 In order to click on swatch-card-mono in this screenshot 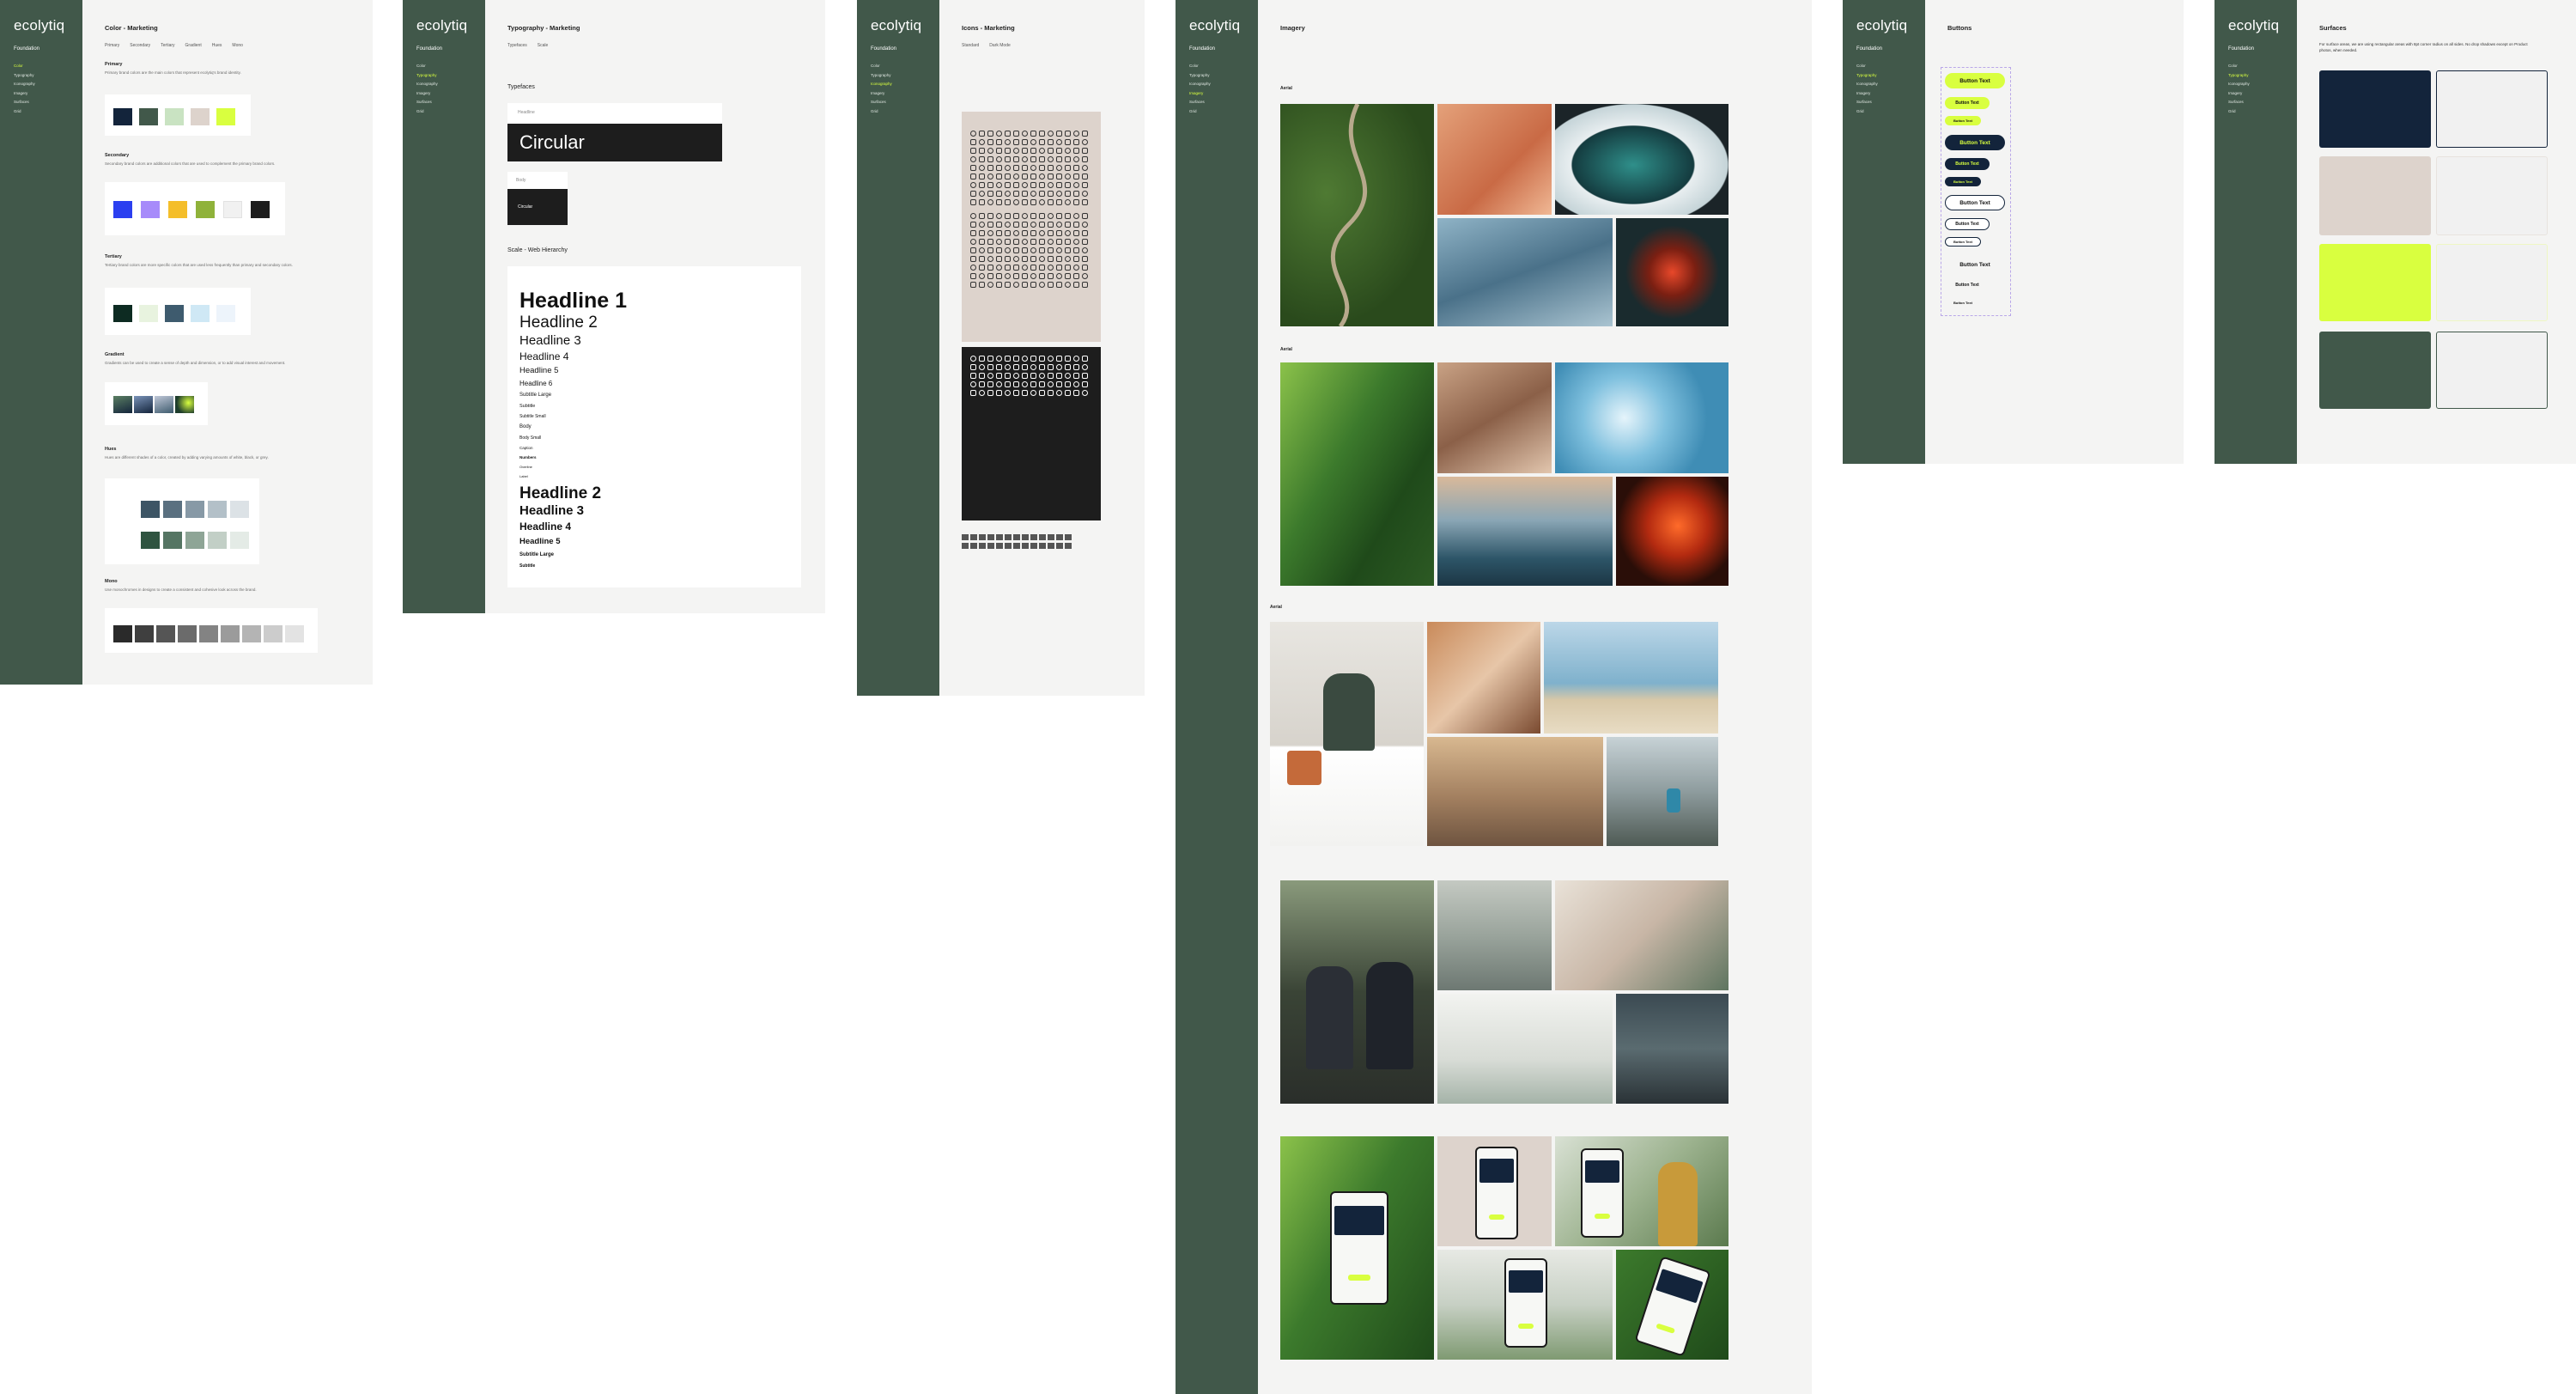, I will do `click(212, 630)`.